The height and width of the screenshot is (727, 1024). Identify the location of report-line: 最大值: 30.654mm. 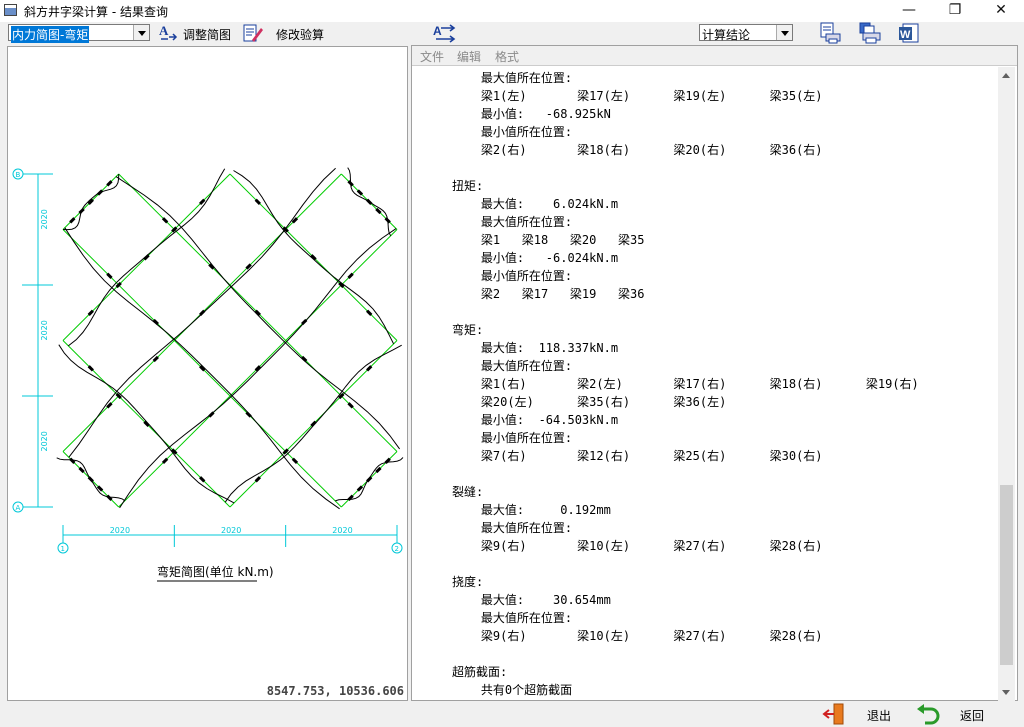
(531, 600).